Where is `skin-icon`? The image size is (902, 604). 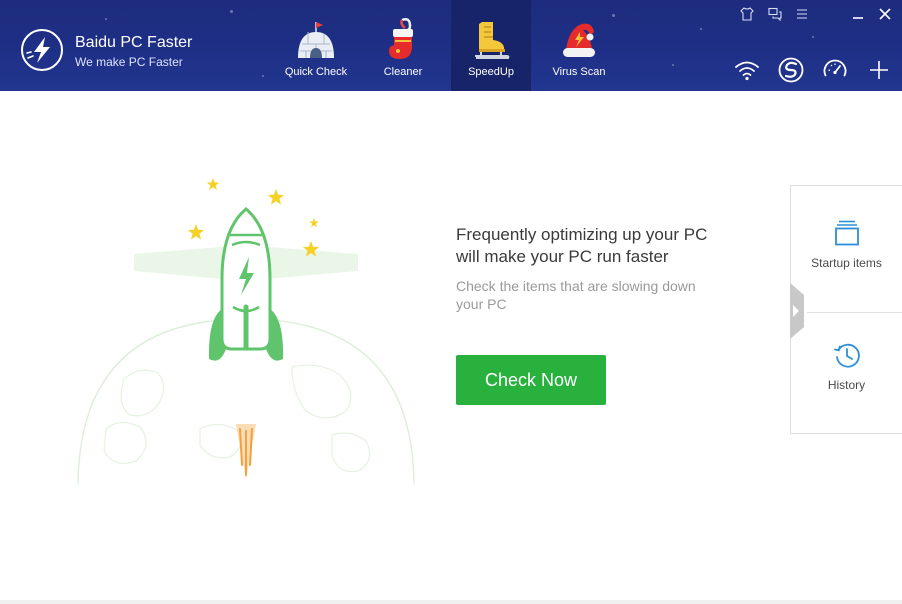
skin-icon is located at coordinates (747, 14).